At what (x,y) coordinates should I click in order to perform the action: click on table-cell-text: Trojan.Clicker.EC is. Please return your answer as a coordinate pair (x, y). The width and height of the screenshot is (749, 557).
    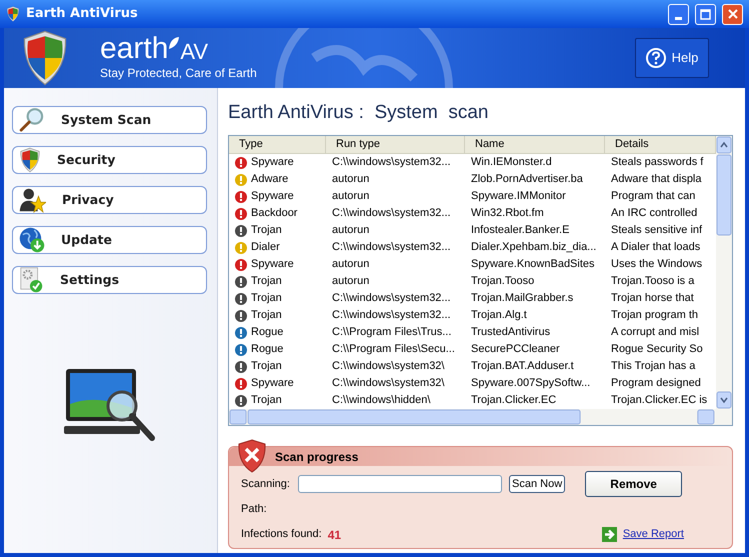
    Looking at the image, I should click on (659, 400).